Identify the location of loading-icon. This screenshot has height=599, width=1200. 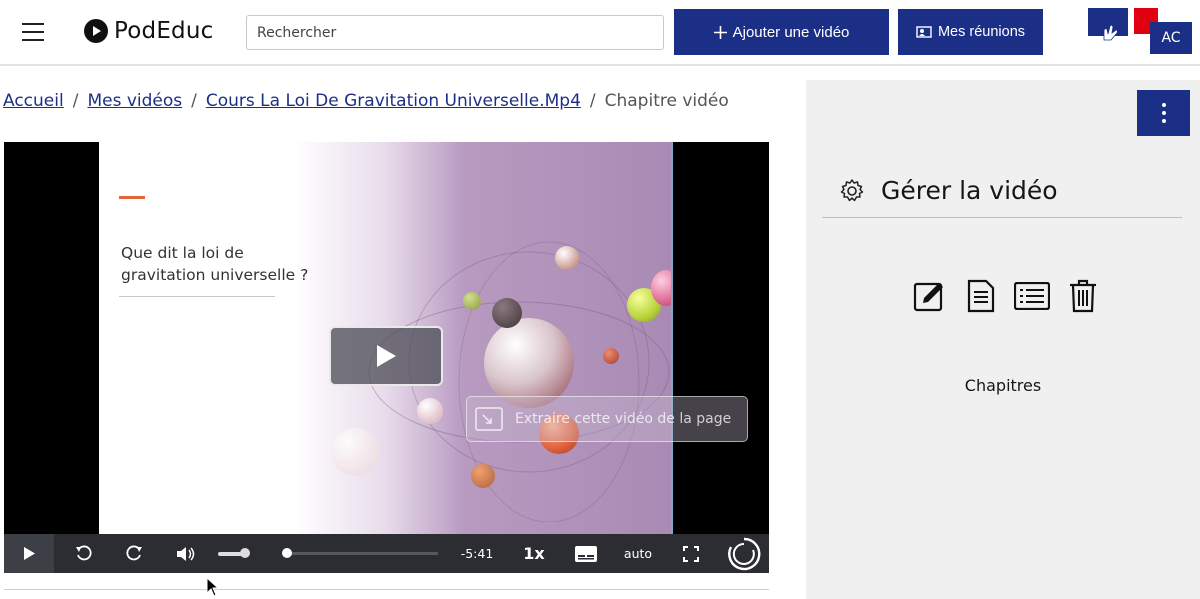
(744, 553).